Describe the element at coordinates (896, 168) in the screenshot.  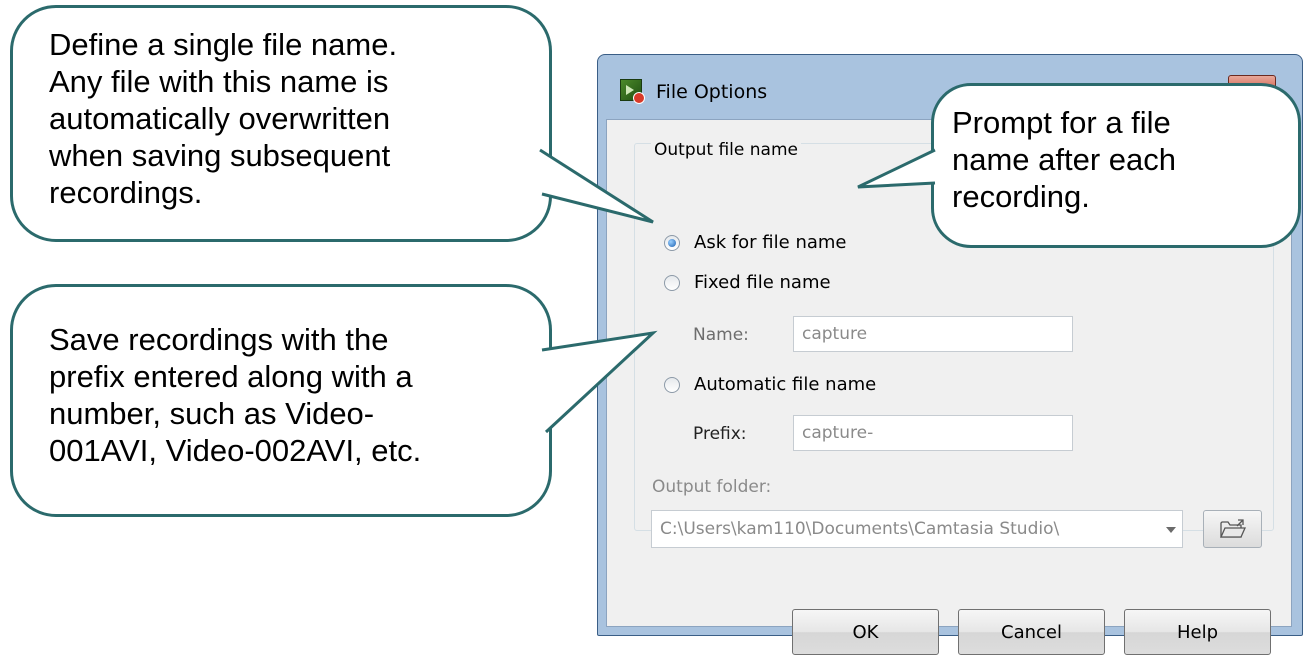
I see `callout-ask-tail` at that location.